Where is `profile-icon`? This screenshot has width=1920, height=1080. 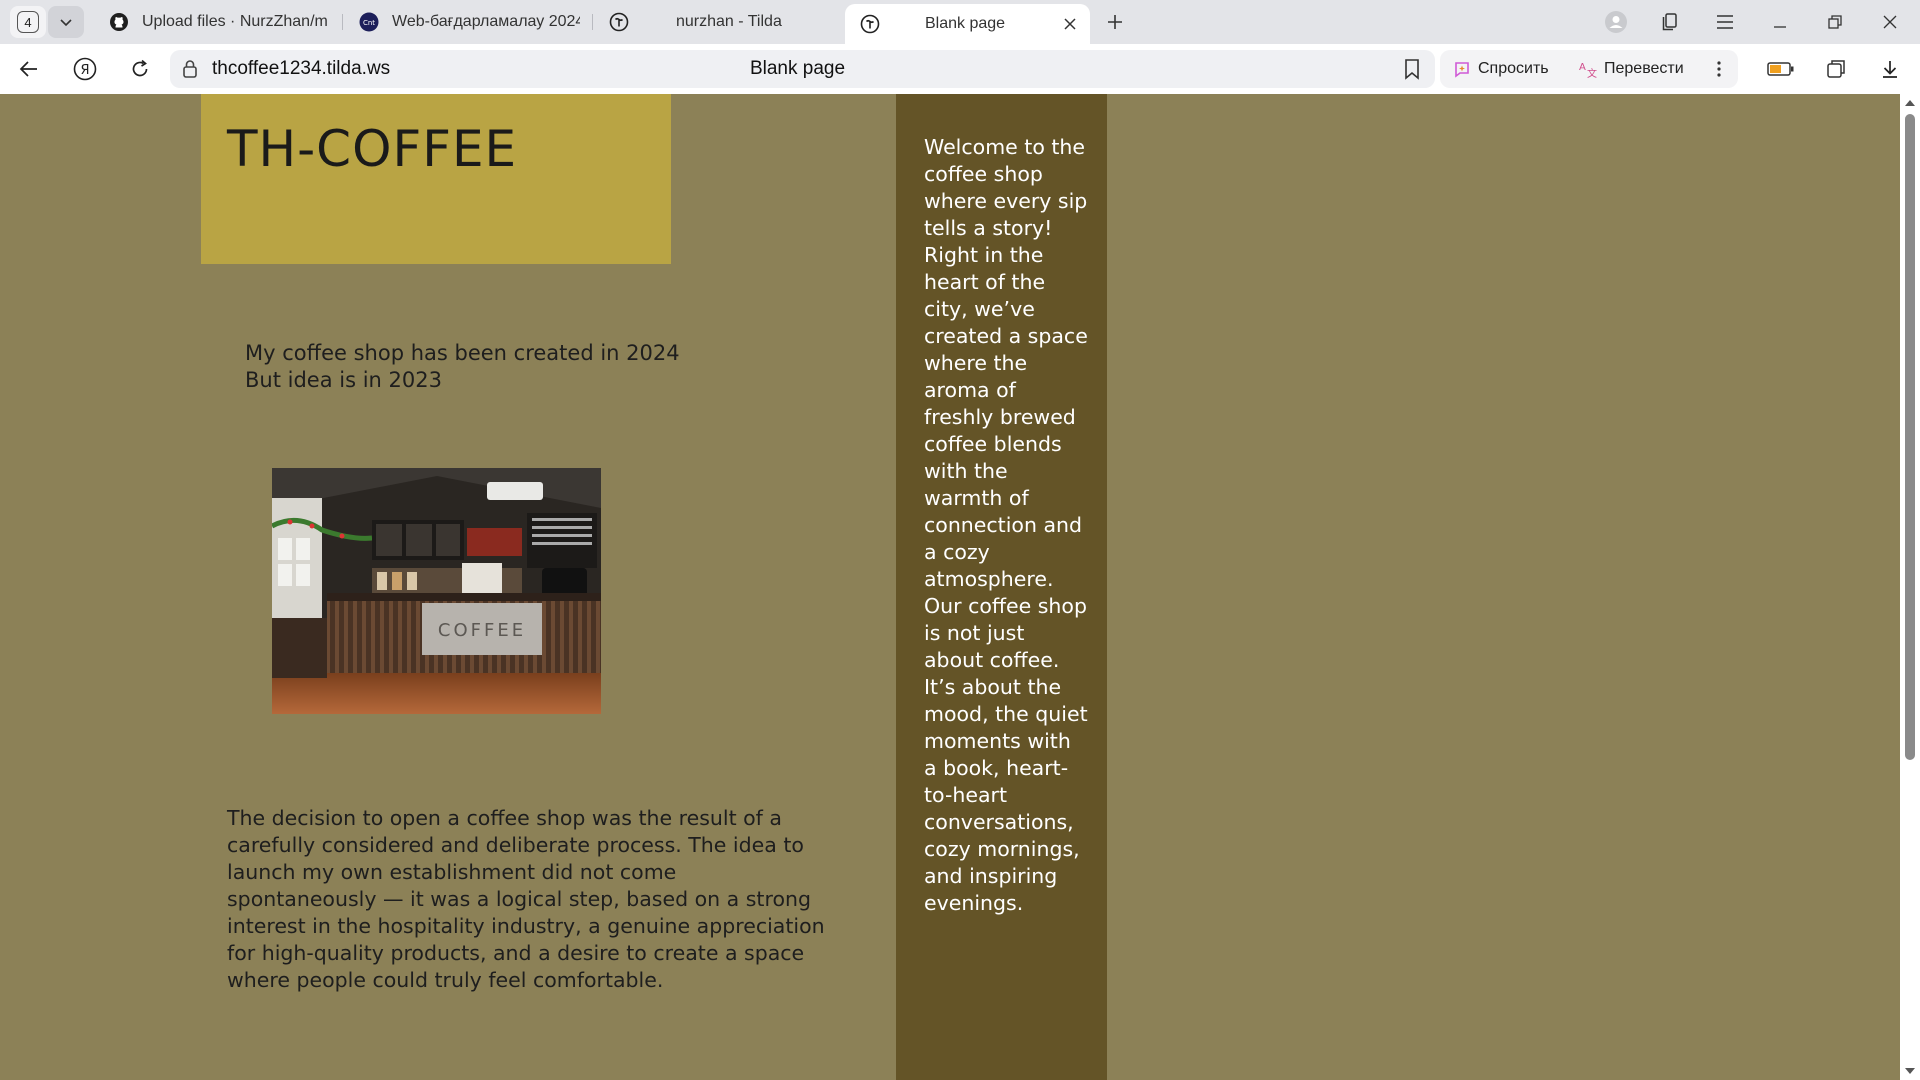 profile-icon is located at coordinates (1616, 22).